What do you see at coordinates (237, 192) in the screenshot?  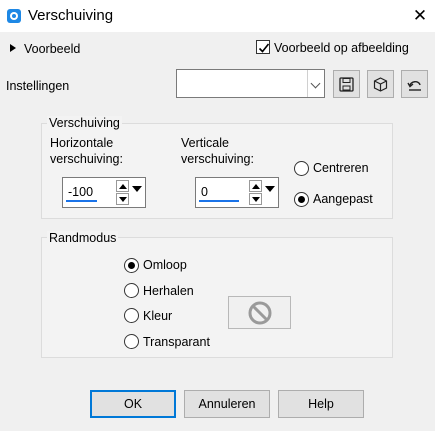 I see `vertical-offset-stepper: 0` at bounding box center [237, 192].